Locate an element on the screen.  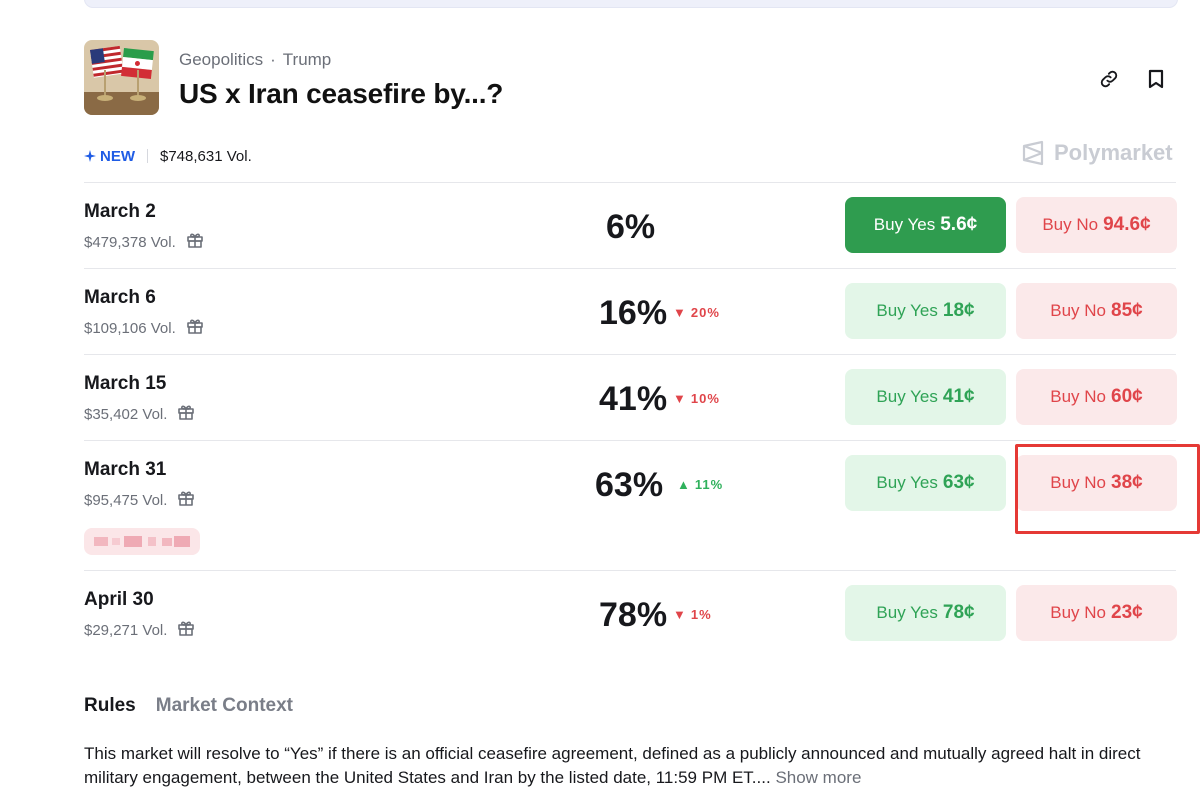
change-value: 10% is located at coordinates (705, 398).